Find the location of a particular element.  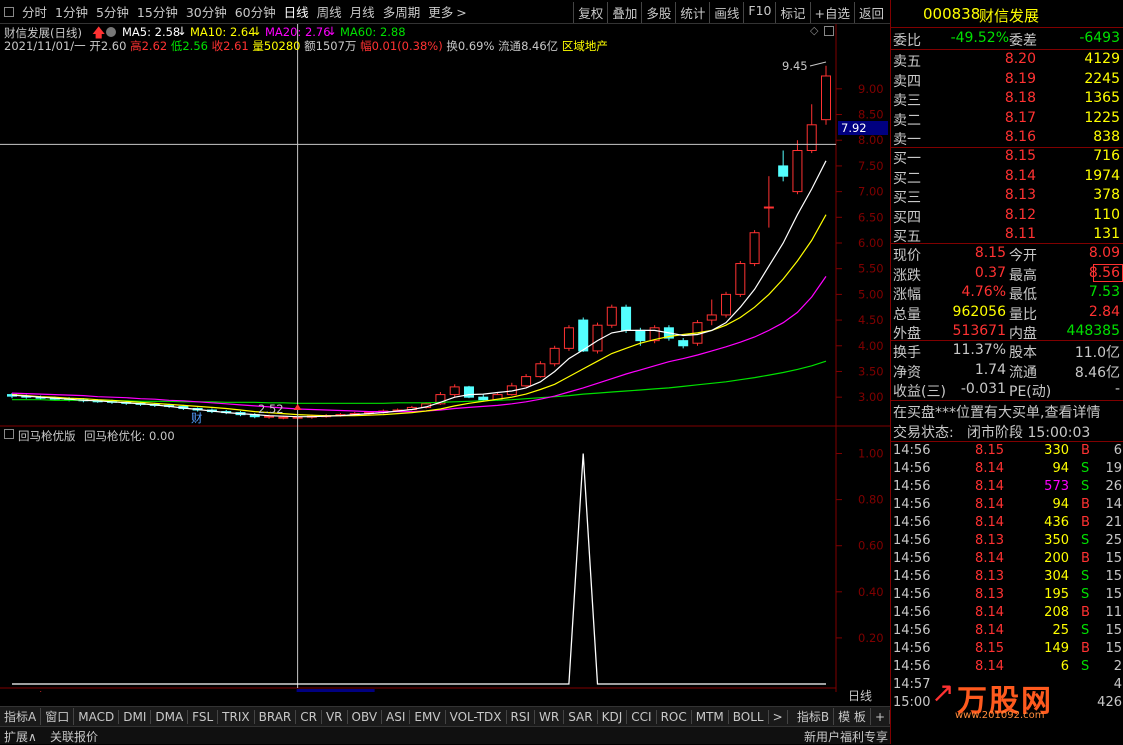

indicator-tab-9: VR is located at coordinates (335, 716).